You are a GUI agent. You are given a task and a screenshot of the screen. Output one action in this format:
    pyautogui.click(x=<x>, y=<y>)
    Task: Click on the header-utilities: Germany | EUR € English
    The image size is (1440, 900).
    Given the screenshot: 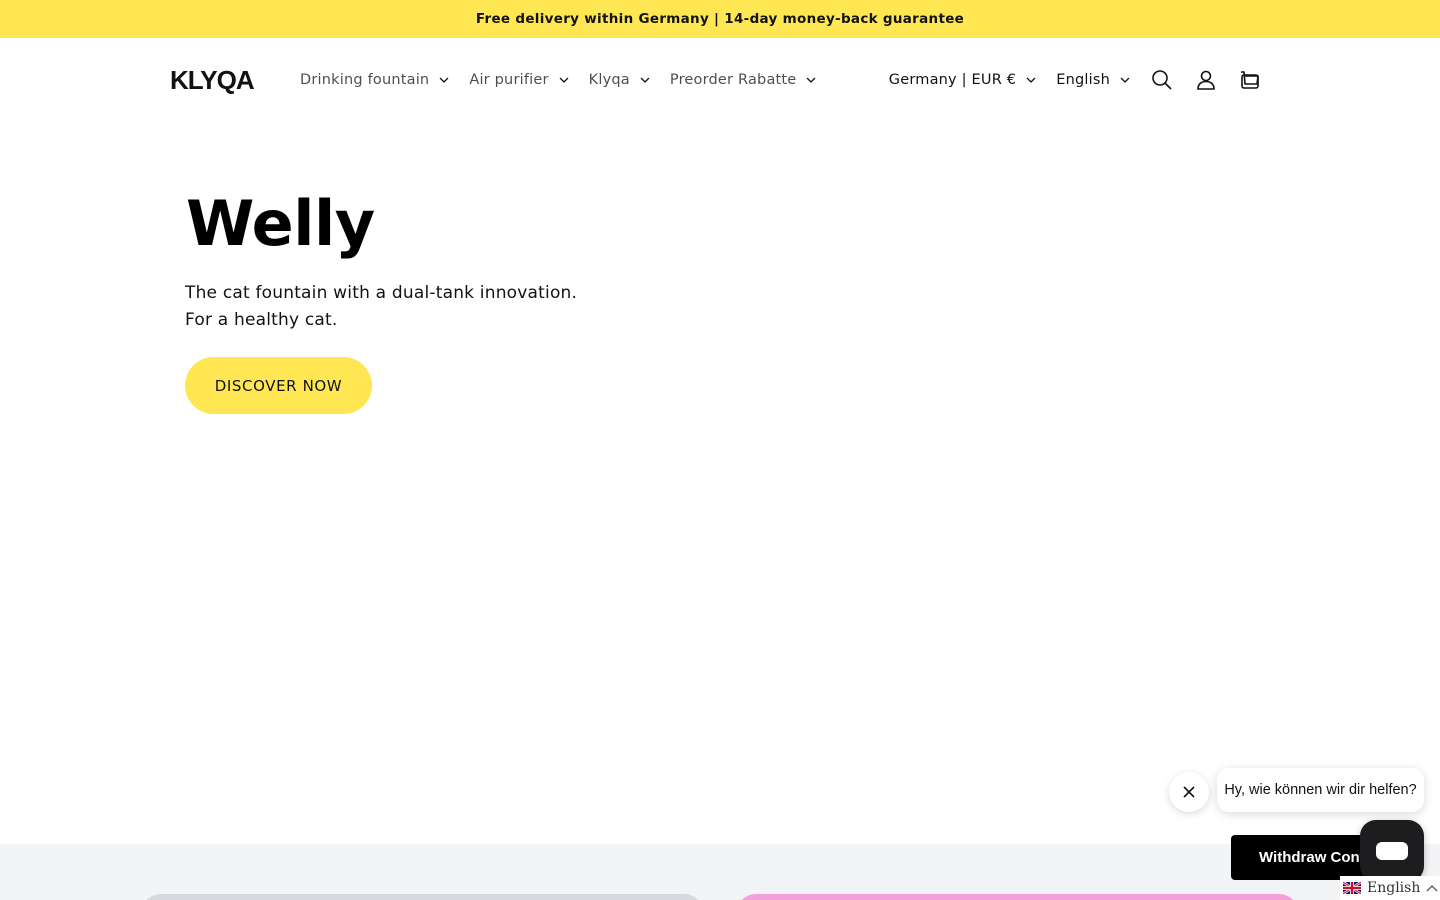 What is the action you would take?
    pyautogui.click(x=1075, y=80)
    